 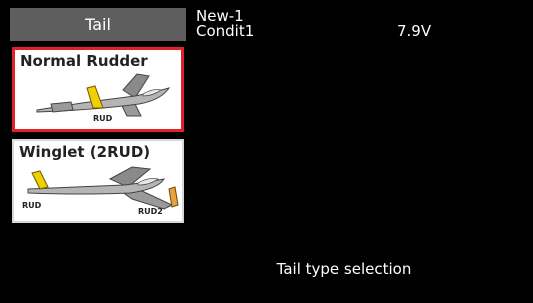 What do you see at coordinates (98, 181) in the screenshot?
I see `winglet-2rud-option: Winglet (2RUD) RUD RUD2` at bounding box center [98, 181].